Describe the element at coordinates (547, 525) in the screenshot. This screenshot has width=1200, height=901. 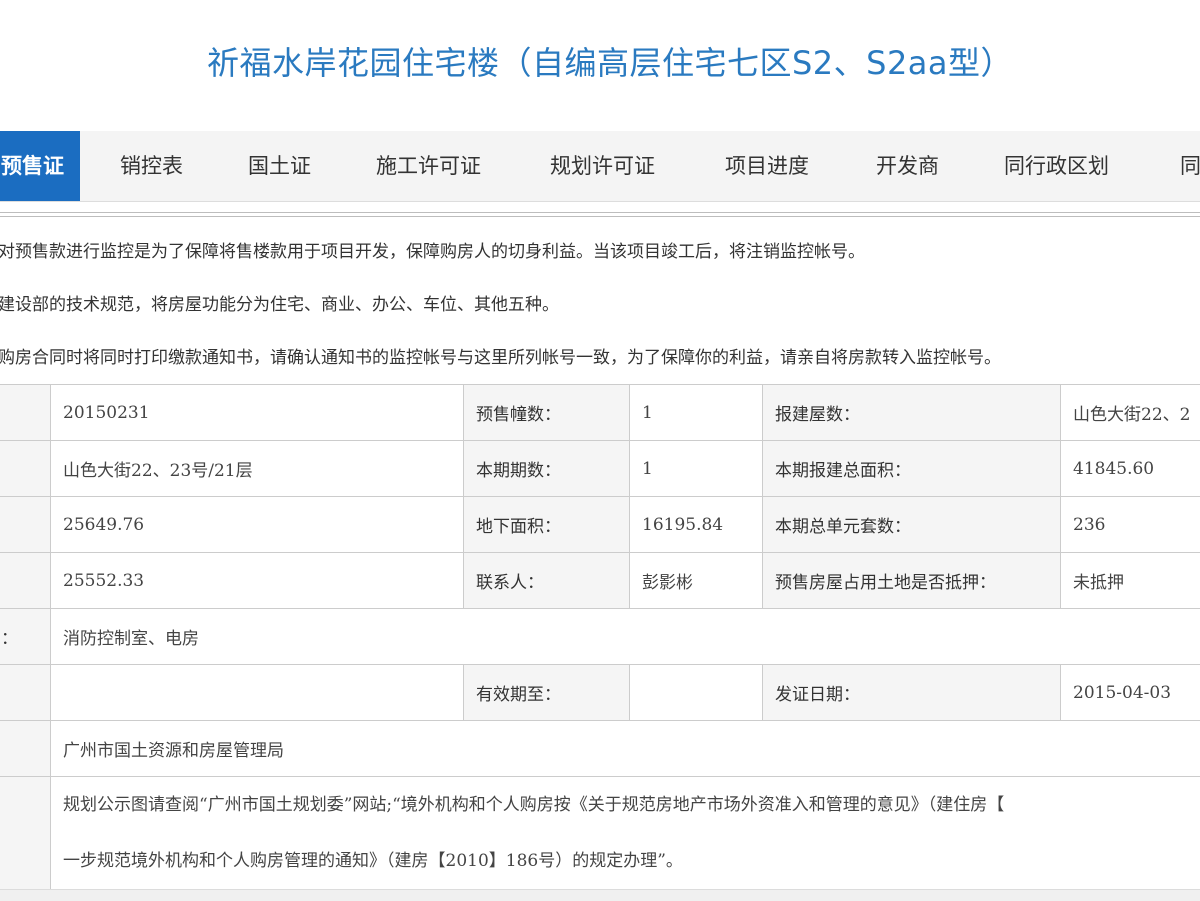
I see `cell-label: 地下面积：` at that location.